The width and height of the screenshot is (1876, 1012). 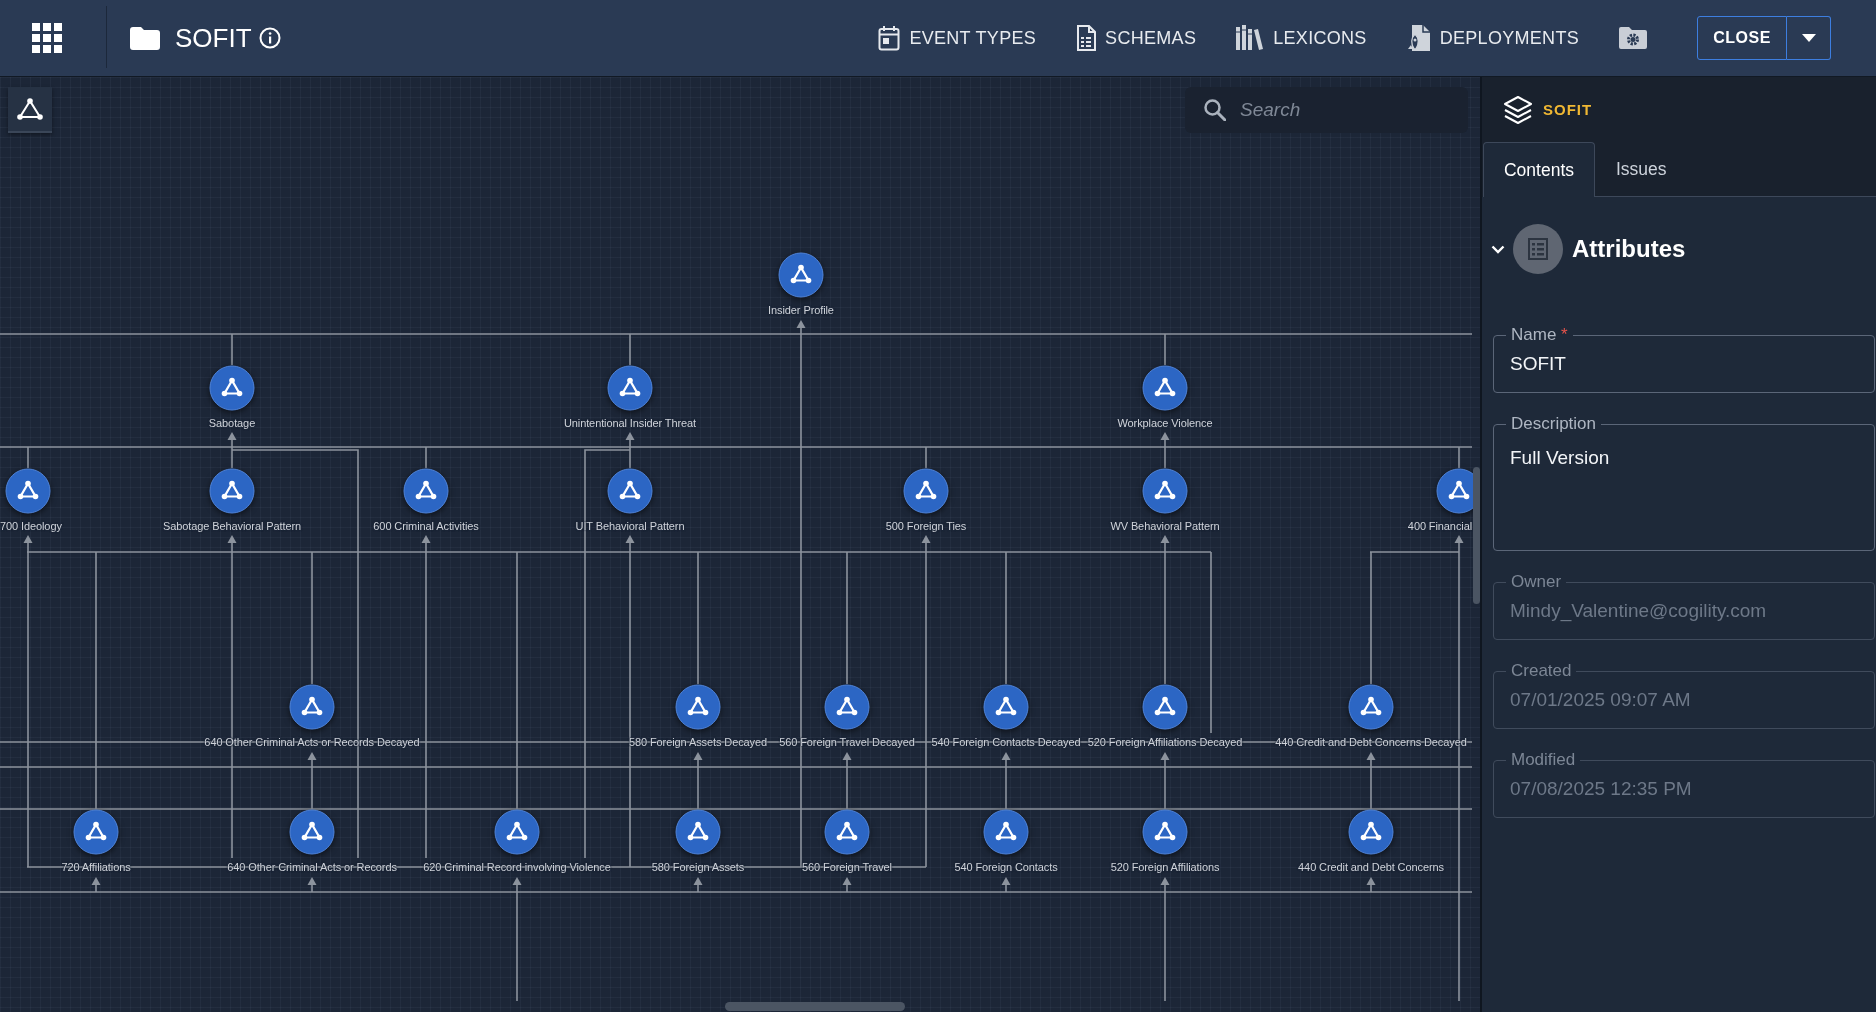 I want to click on node-label: 400 Financial, so click(x=1439, y=526).